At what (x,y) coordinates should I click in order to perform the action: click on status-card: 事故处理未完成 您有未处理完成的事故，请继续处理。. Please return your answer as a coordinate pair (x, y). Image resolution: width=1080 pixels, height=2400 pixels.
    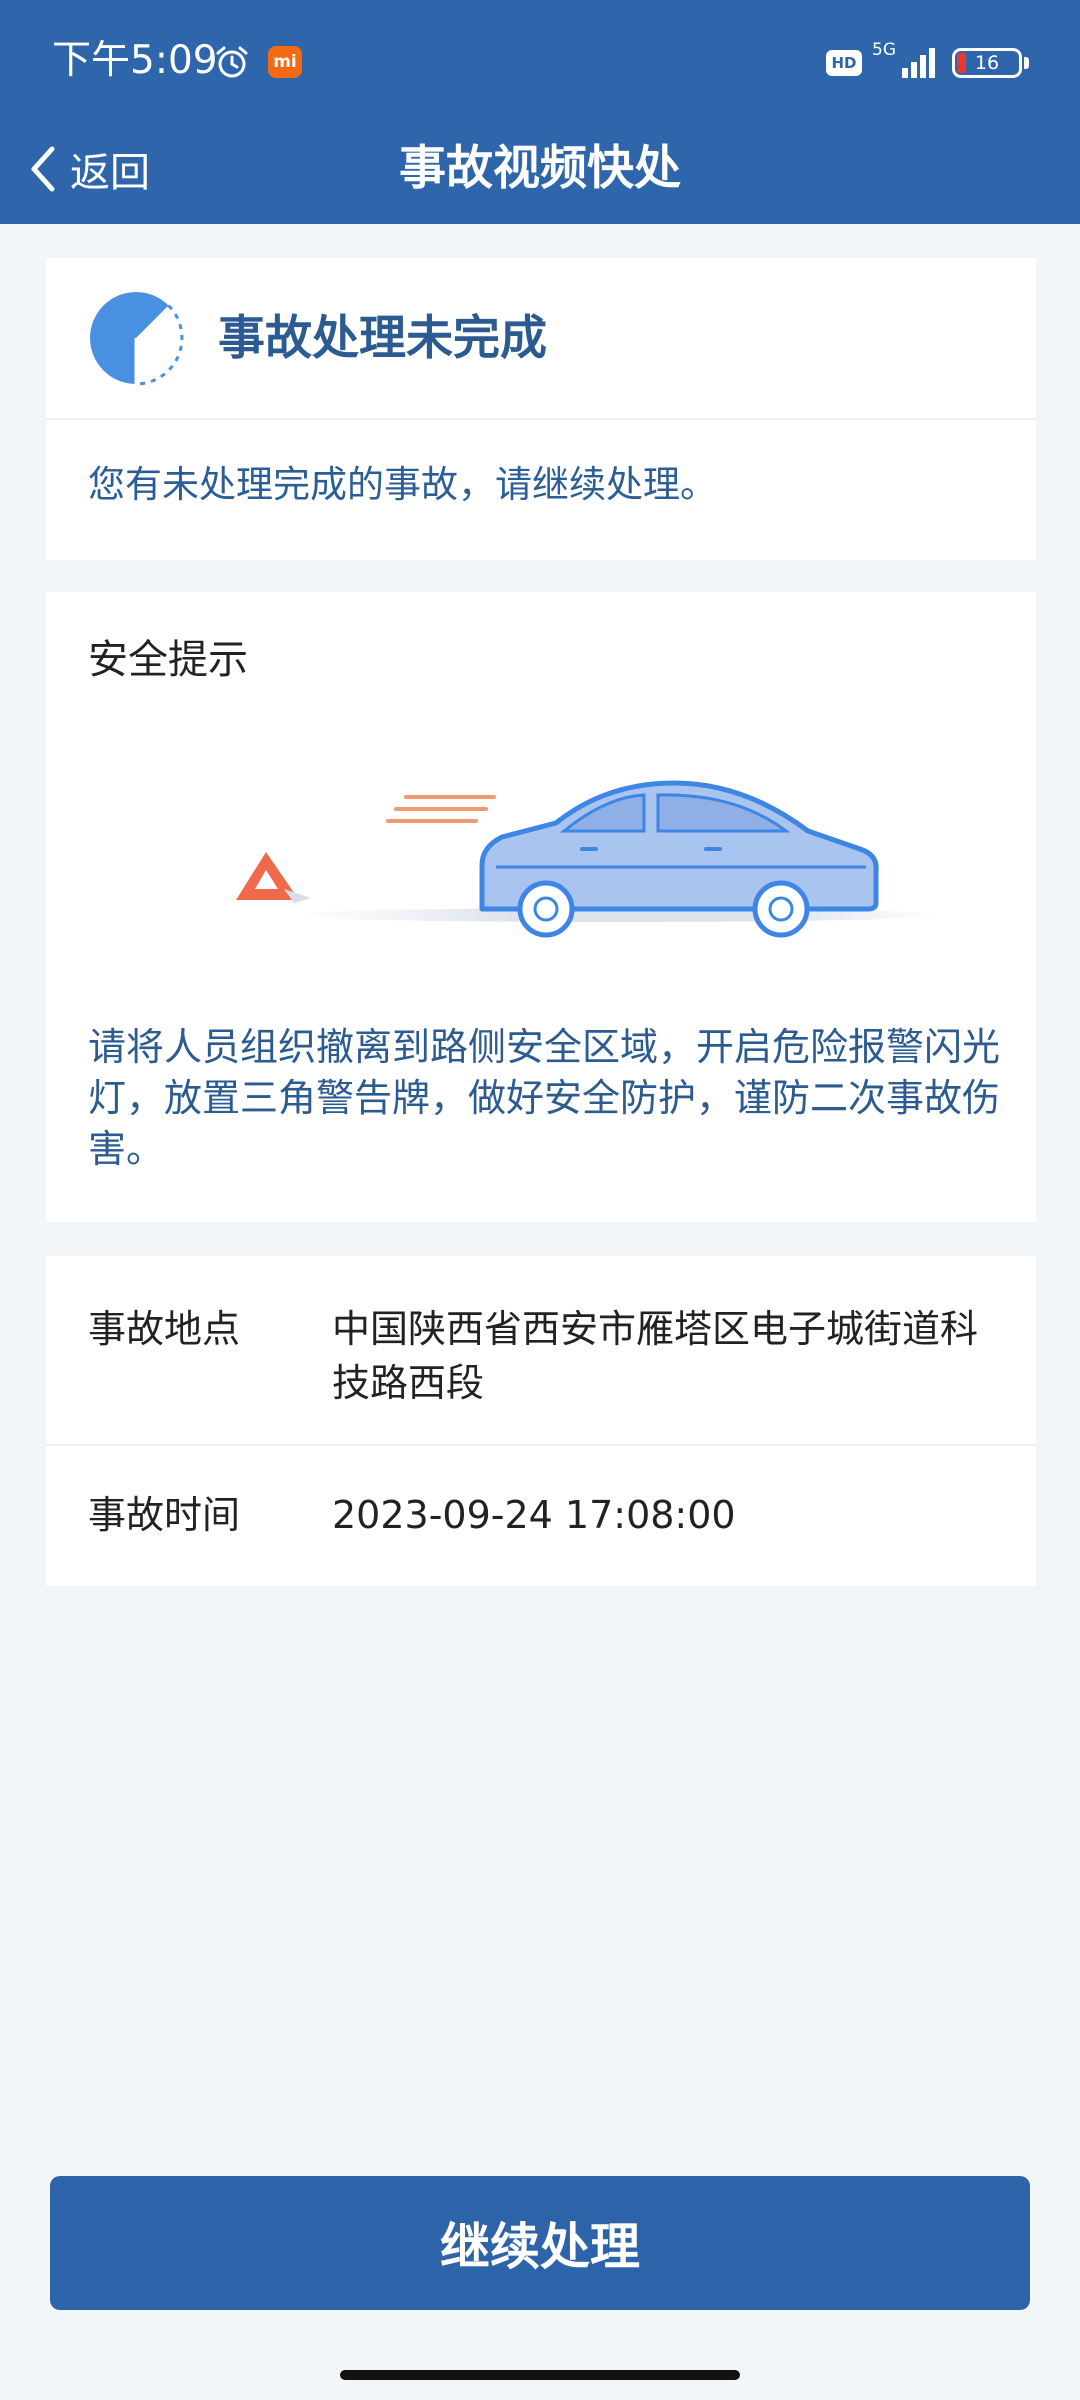
    Looking at the image, I should click on (541, 409).